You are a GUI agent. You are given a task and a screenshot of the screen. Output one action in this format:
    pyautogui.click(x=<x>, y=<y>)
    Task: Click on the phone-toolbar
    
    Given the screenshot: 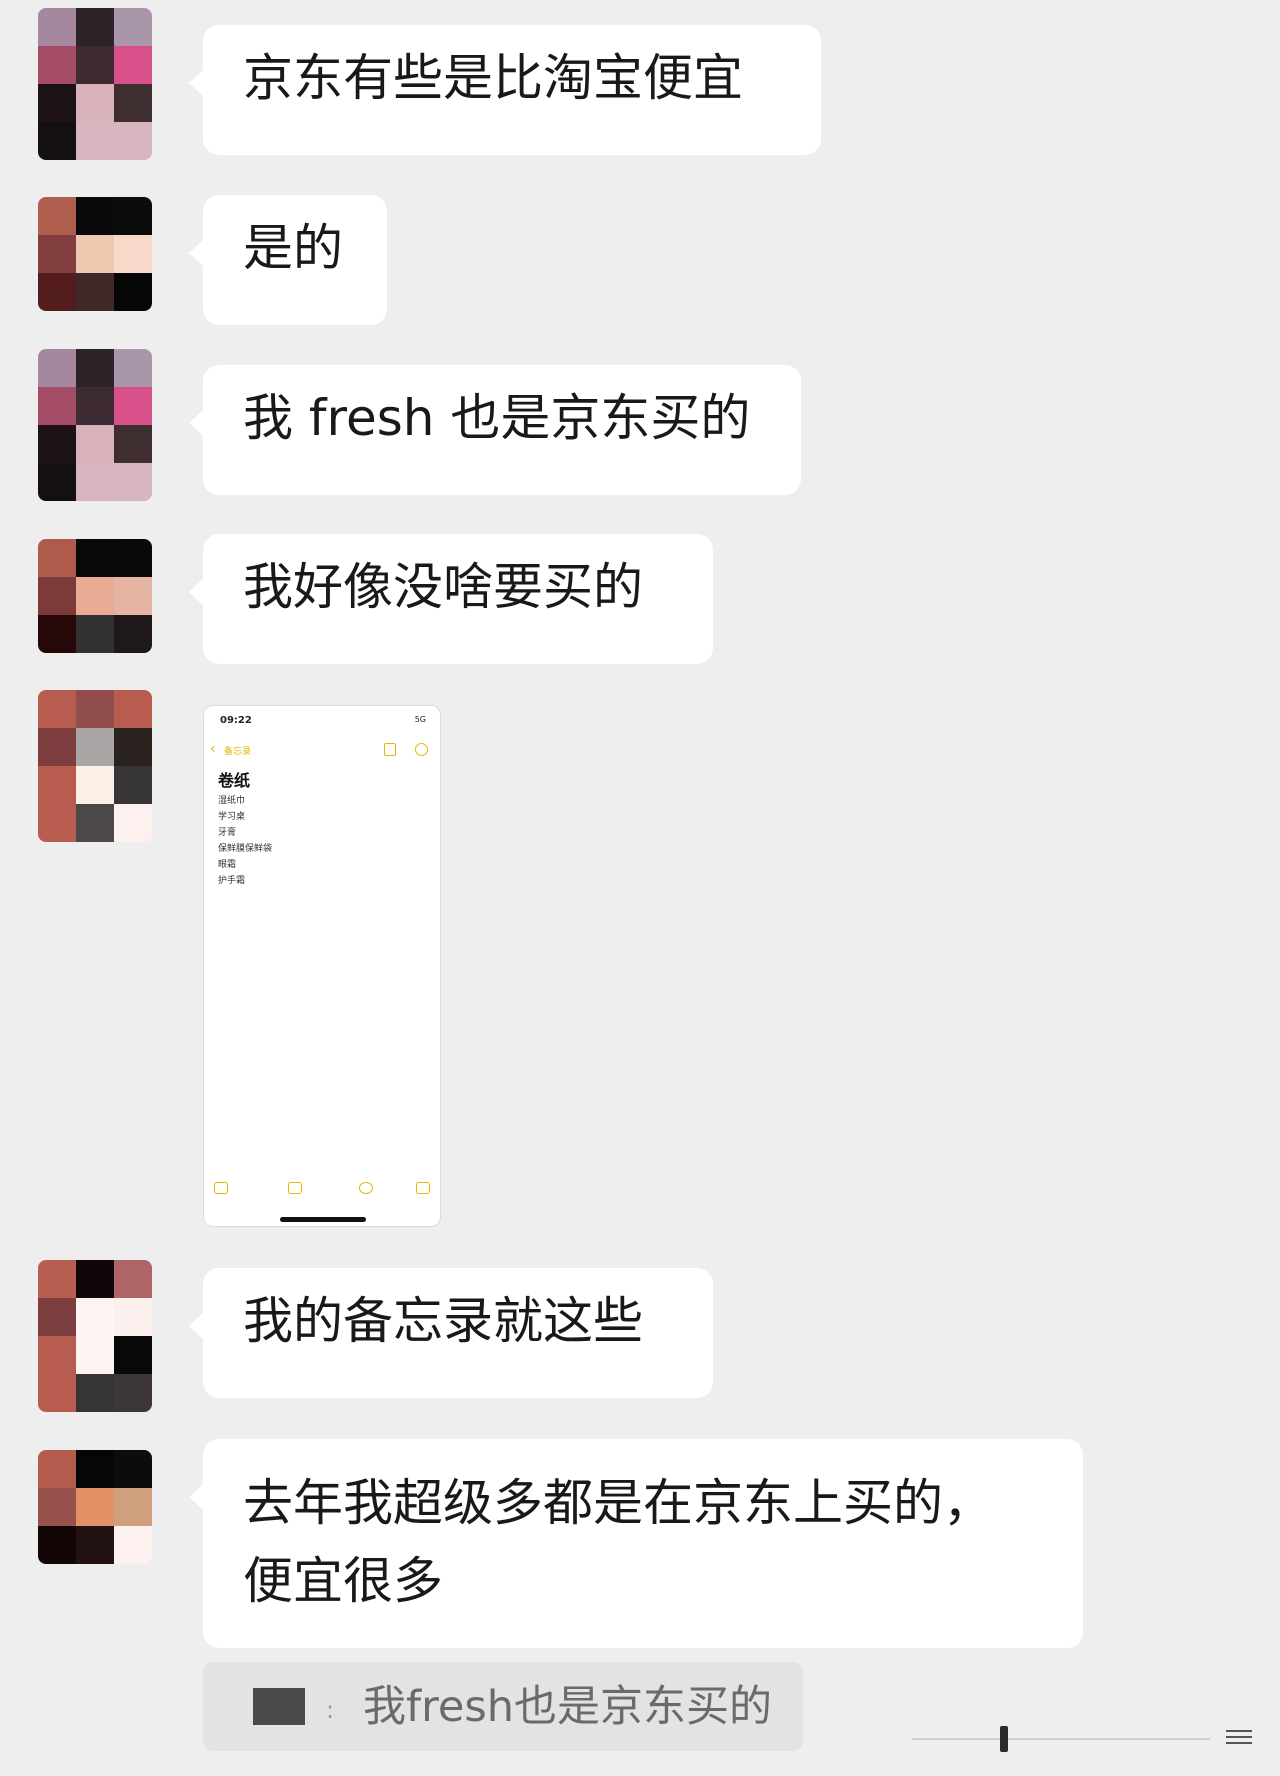 What is the action you would take?
    pyautogui.click(x=322, y=1191)
    